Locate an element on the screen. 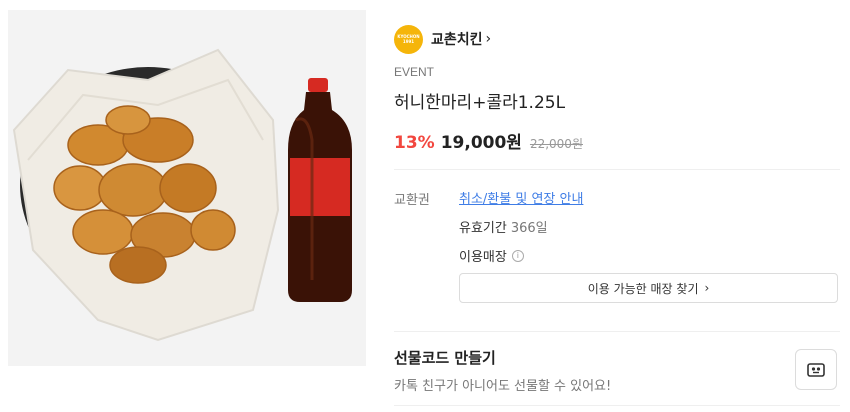 Image resolution: width=850 pixels, height=412 pixels. store-row: 이용매장 i is located at coordinates (491, 255).